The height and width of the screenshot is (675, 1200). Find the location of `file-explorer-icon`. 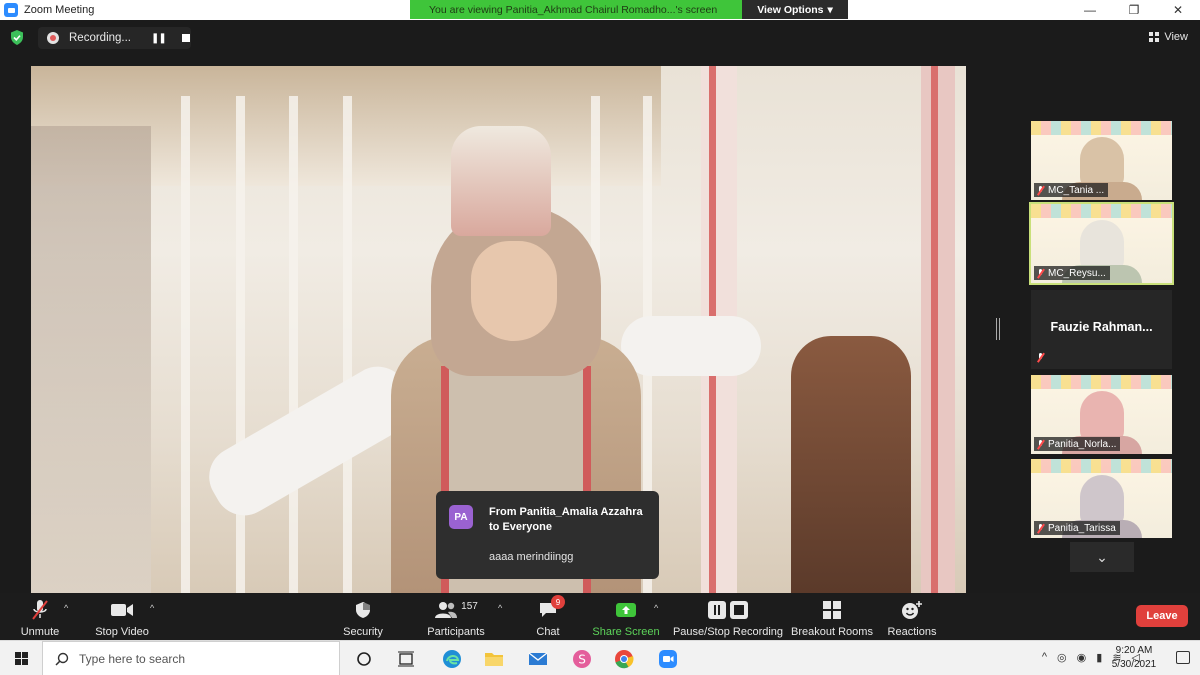

file-explorer-icon is located at coordinates (494, 659).